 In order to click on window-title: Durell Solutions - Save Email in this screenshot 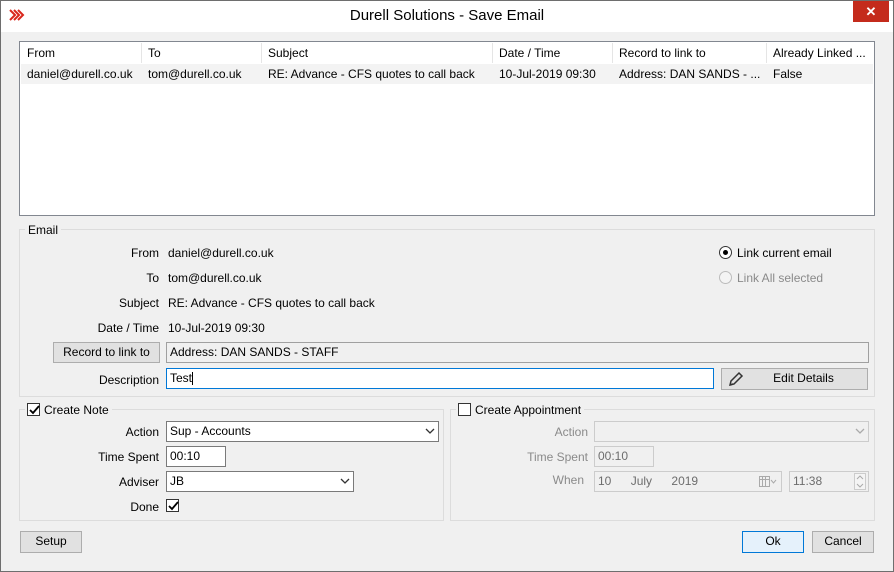, I will do `click(447, 15)`.